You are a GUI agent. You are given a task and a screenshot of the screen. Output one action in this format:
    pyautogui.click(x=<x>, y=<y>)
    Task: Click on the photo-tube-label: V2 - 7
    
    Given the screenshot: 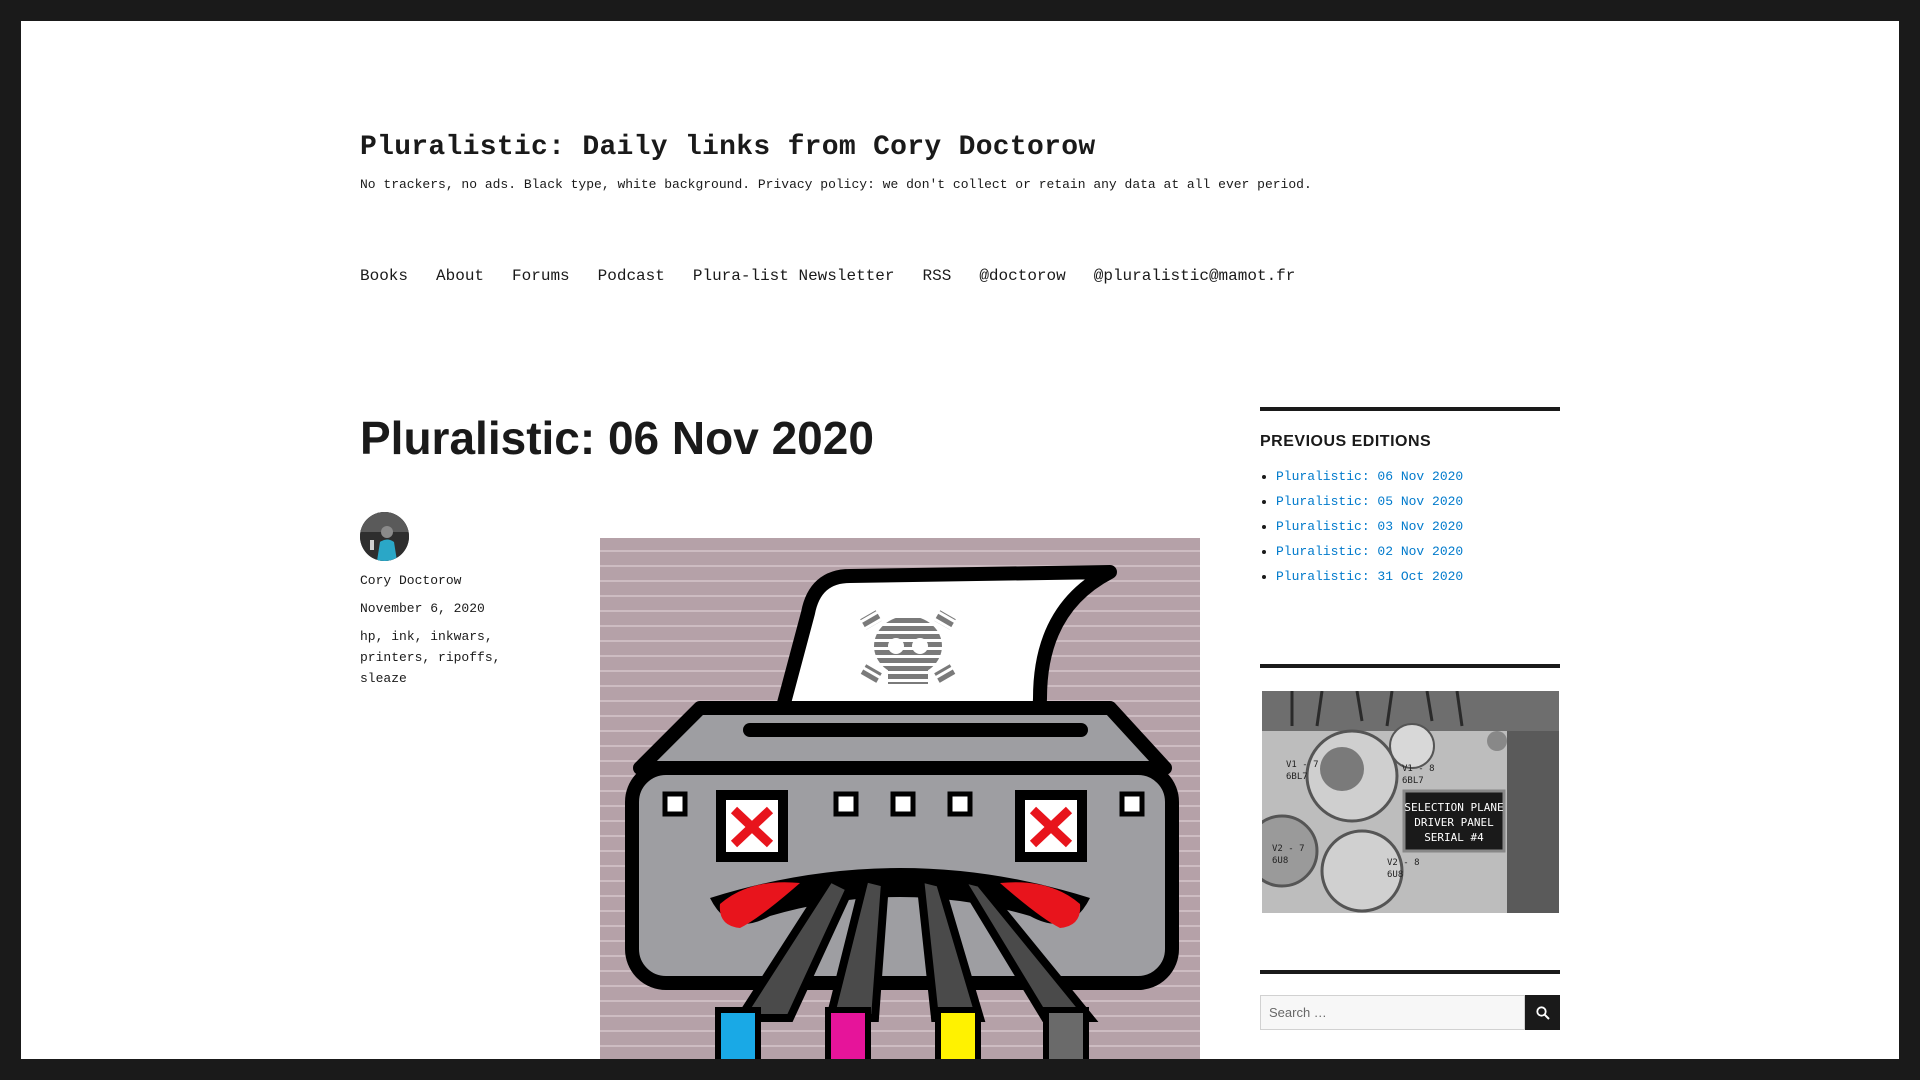 What is the action you would take?
    pyautogui.click(x=1288, y=849)
    